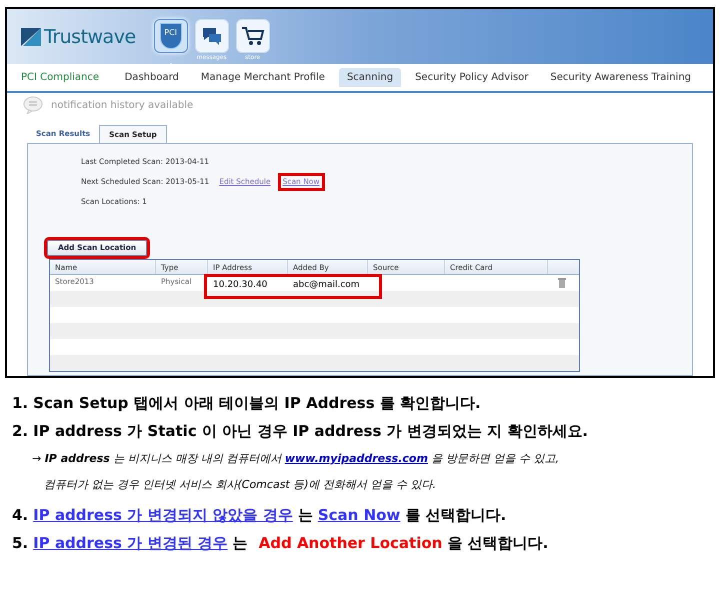 This screenshot has height=600, width=720. I want to click on step-text: 을 선택합니다., so click(497, 543).